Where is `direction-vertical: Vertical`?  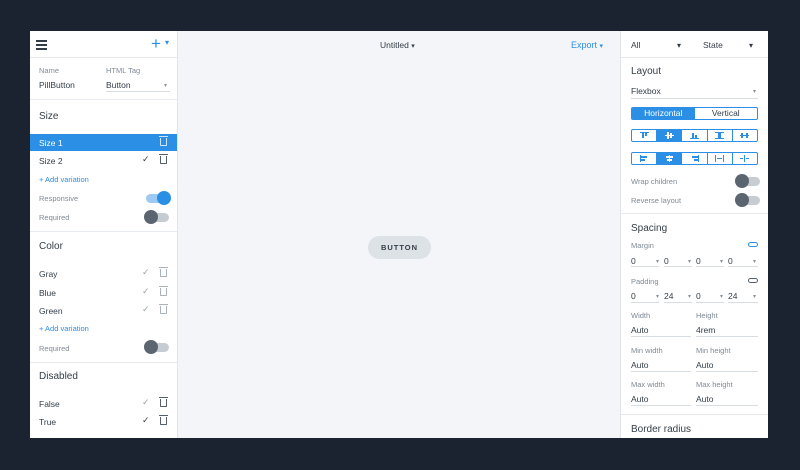 direction-vertical: Vertical is located at coordinates (726, 113).